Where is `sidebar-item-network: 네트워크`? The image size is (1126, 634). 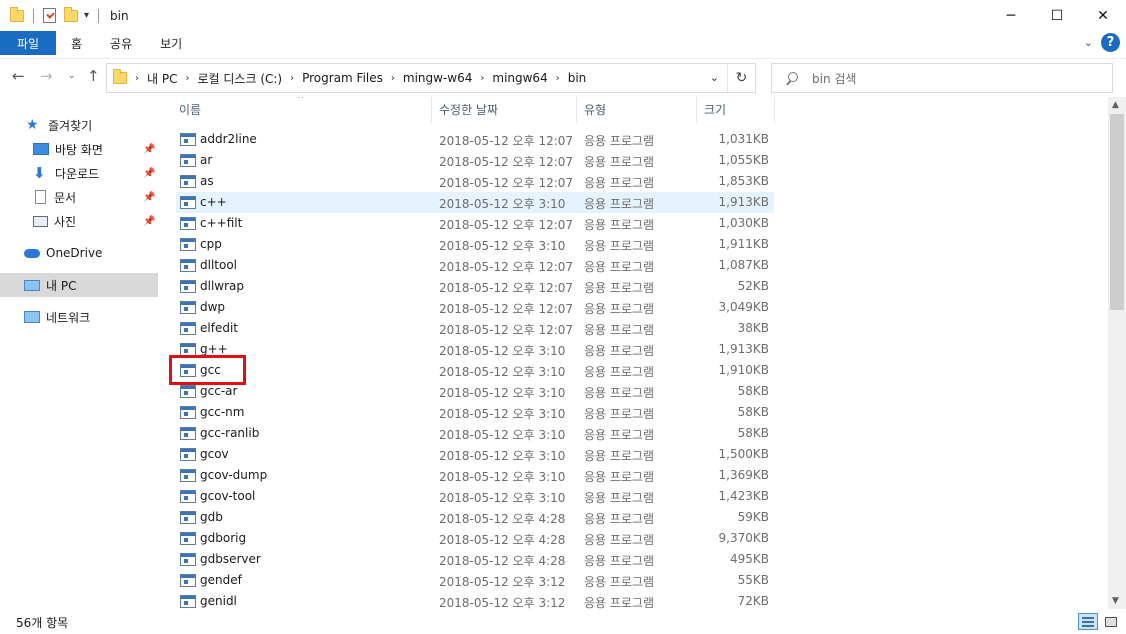 sidebar-item-network: 네트워크 is located at coordinates (79, 317).